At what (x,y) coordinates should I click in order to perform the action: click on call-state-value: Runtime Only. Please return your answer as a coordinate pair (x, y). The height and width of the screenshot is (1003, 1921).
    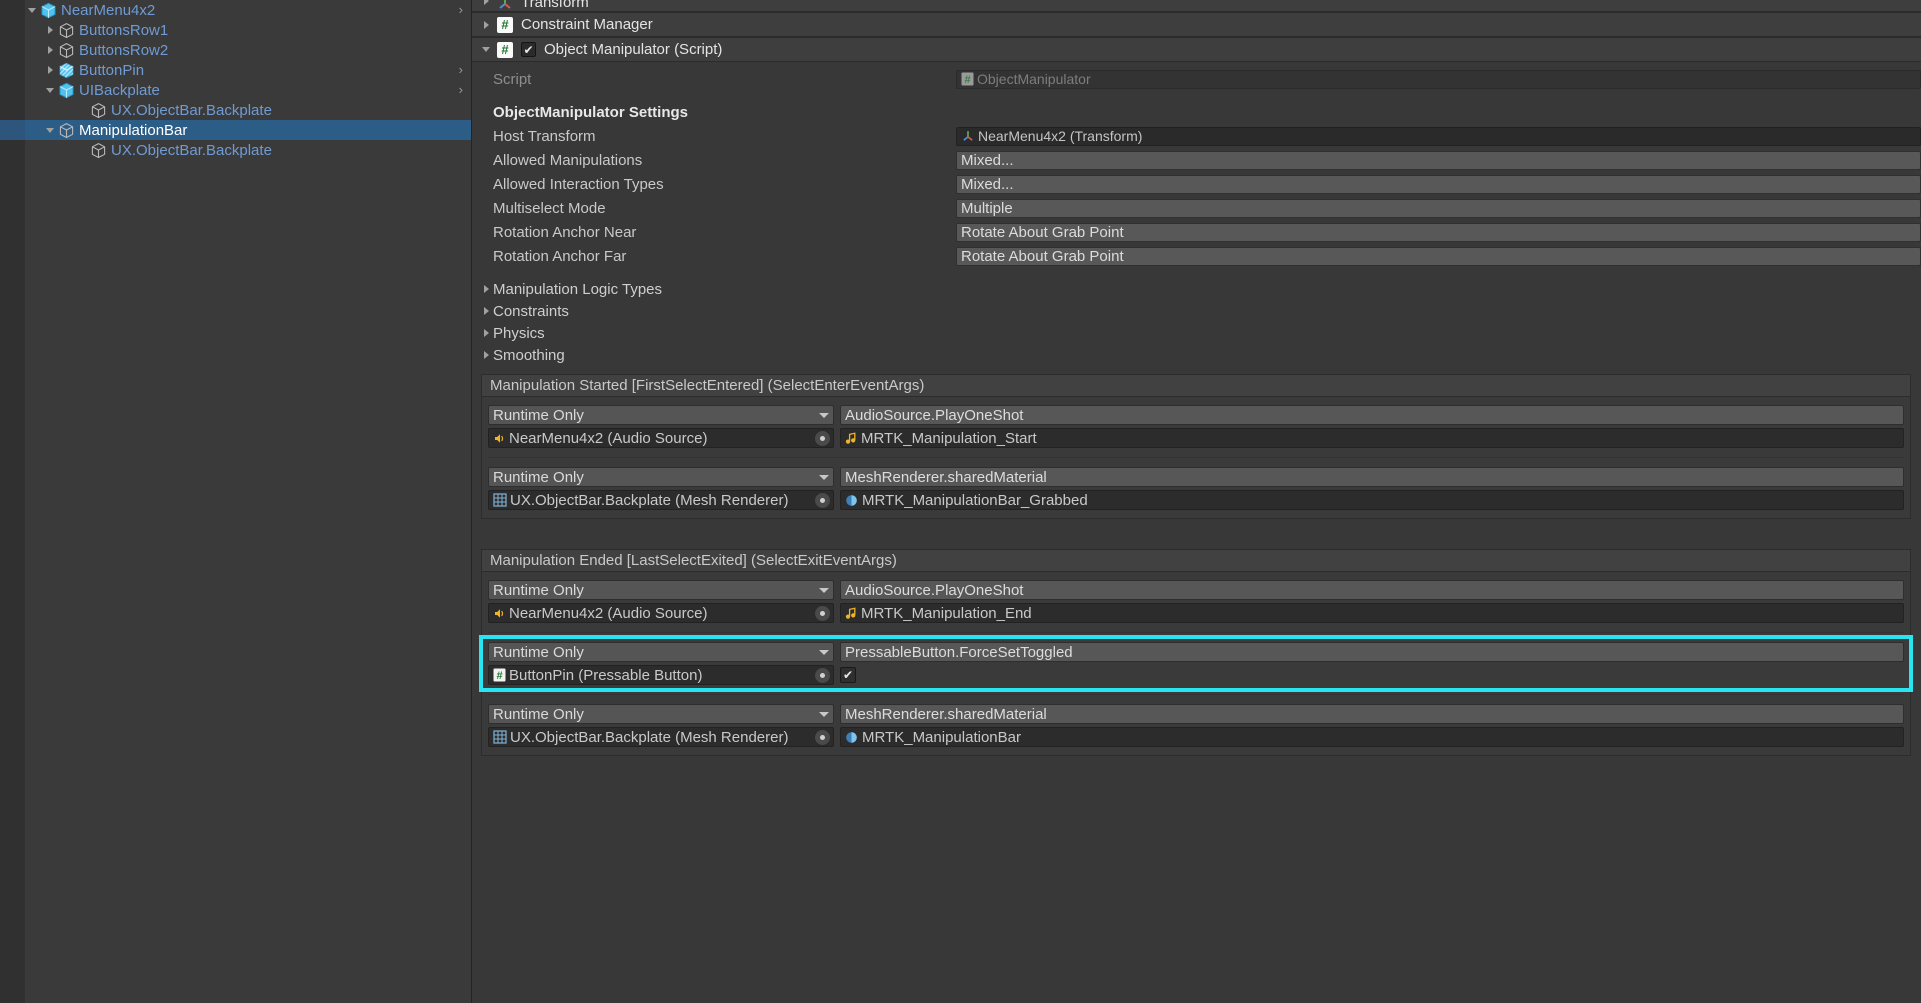
    Looking at the image, I should click on (538, 590).